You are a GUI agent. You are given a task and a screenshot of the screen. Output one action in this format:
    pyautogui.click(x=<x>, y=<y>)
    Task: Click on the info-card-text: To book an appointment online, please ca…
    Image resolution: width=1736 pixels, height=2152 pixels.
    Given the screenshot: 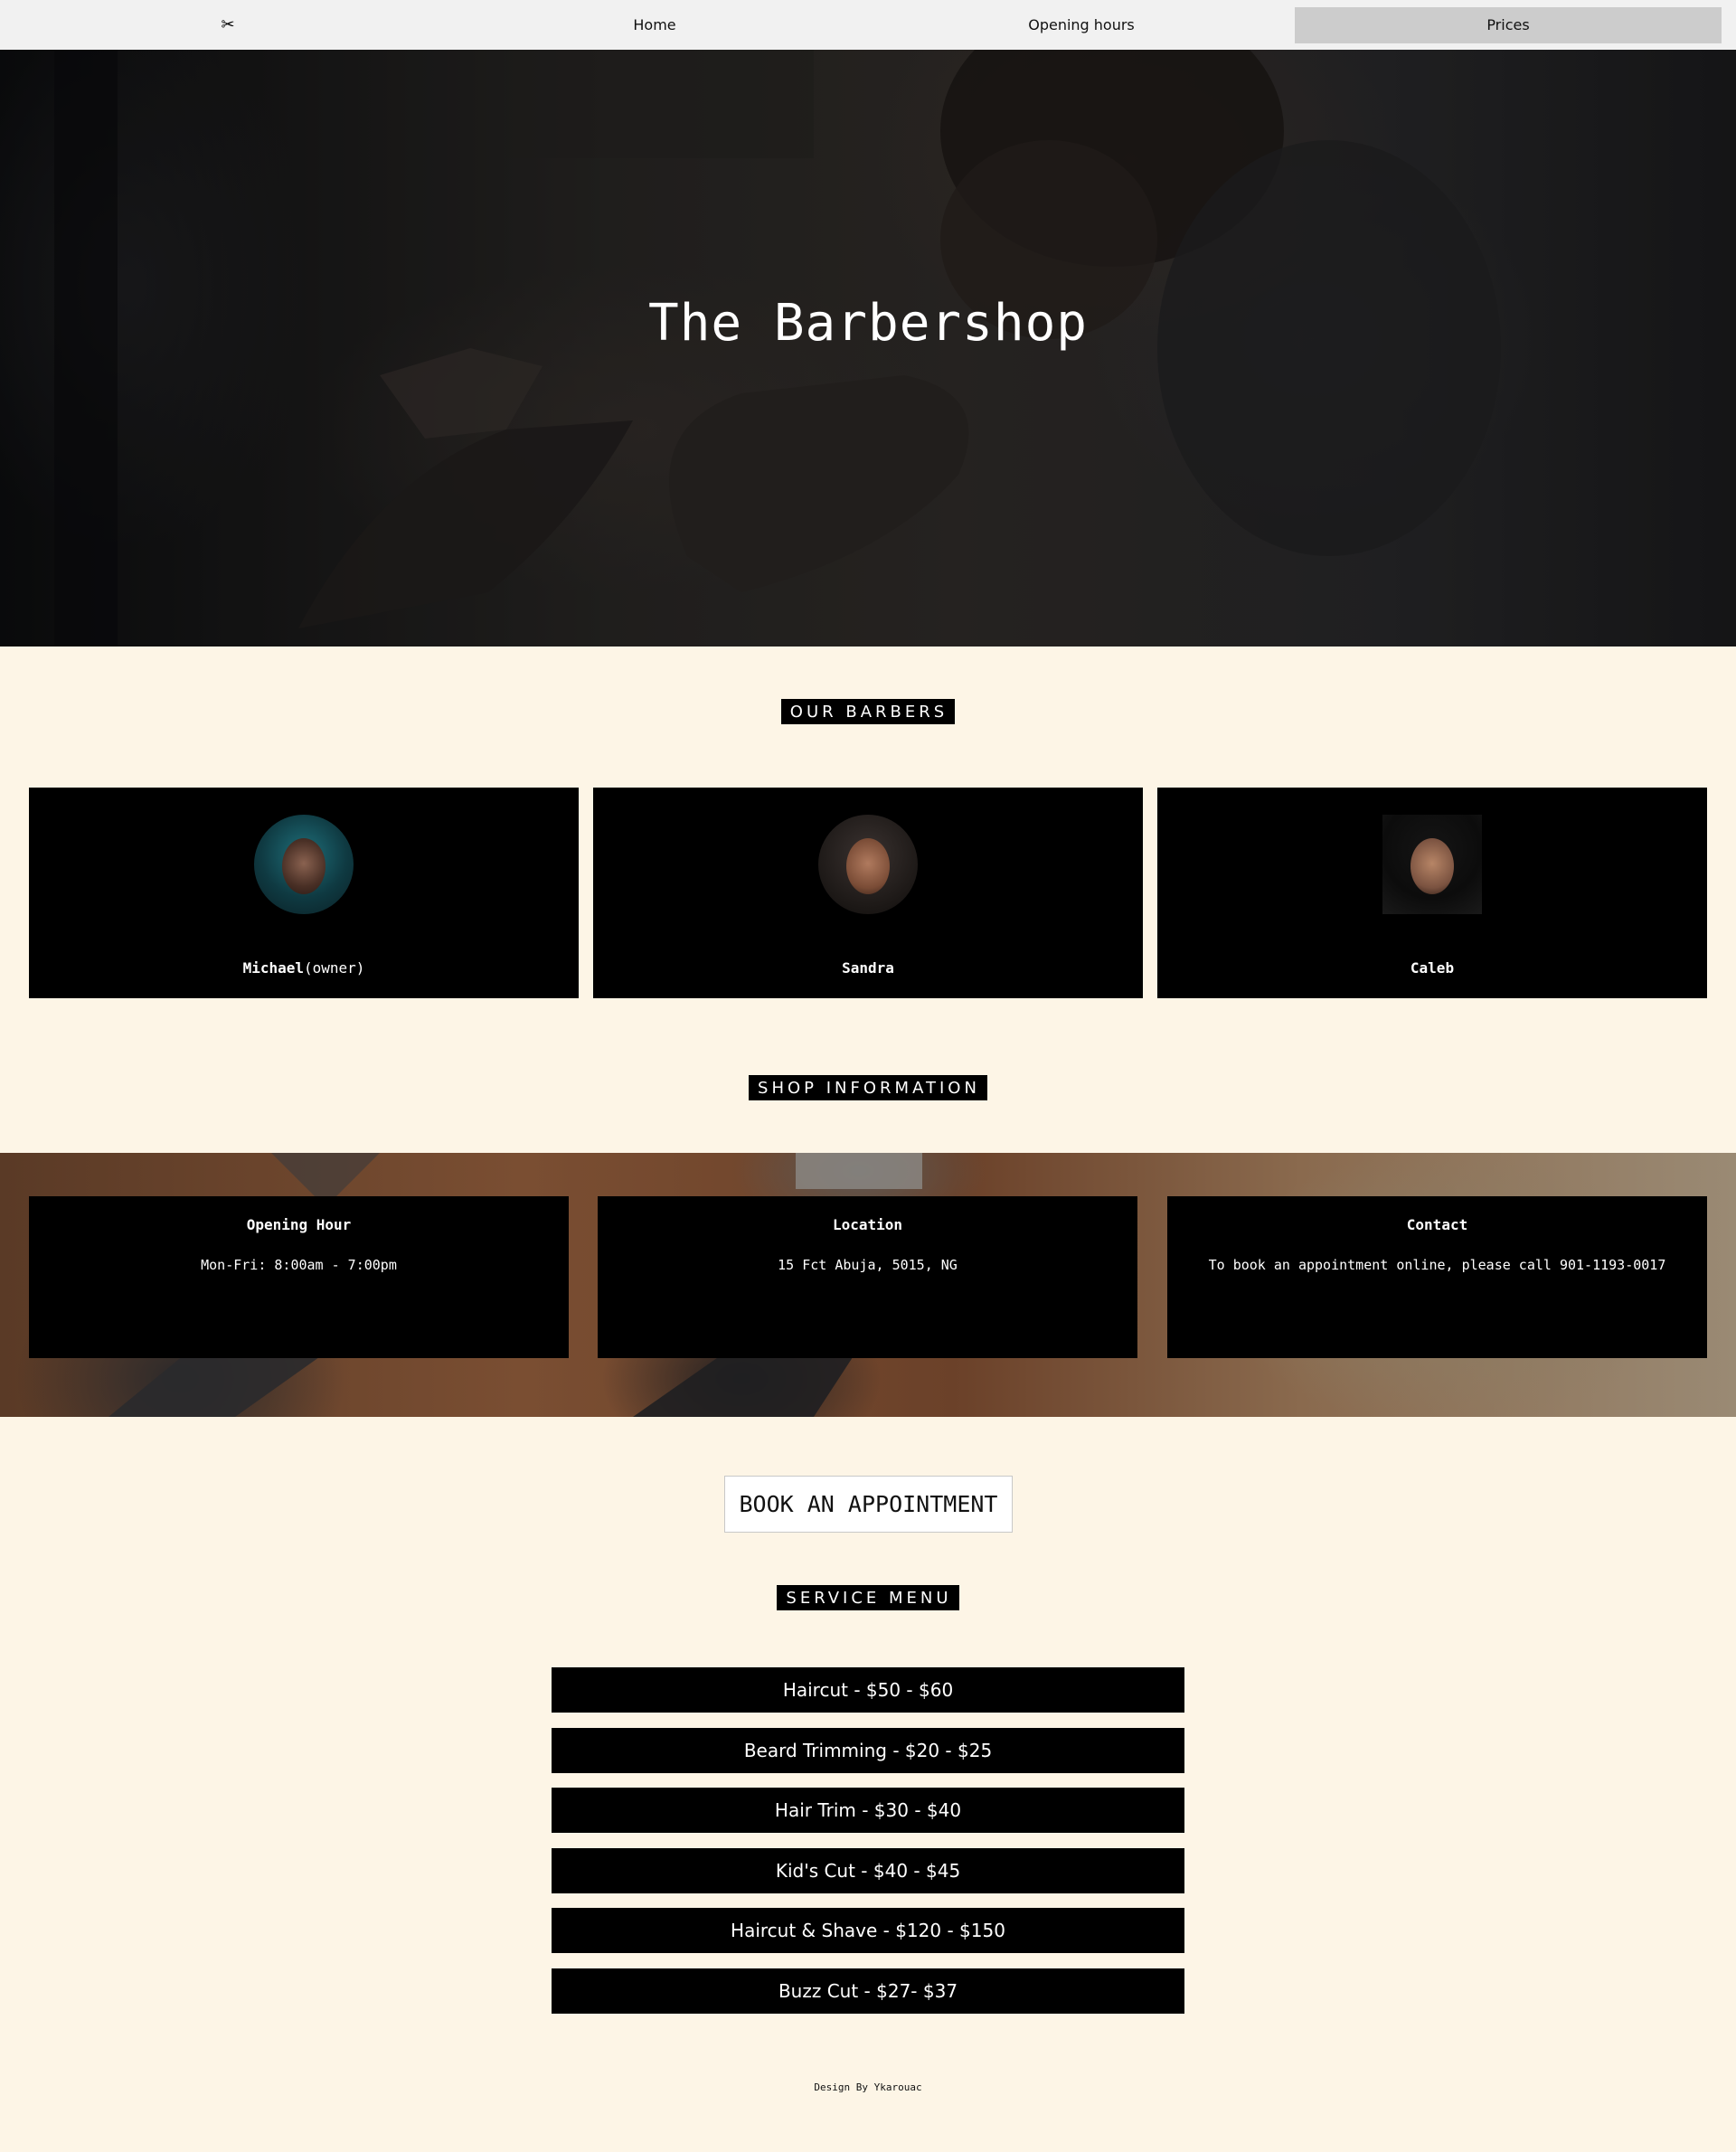 What is the action you would take?
    pyautogui.click(x=1437, y=1265)
    